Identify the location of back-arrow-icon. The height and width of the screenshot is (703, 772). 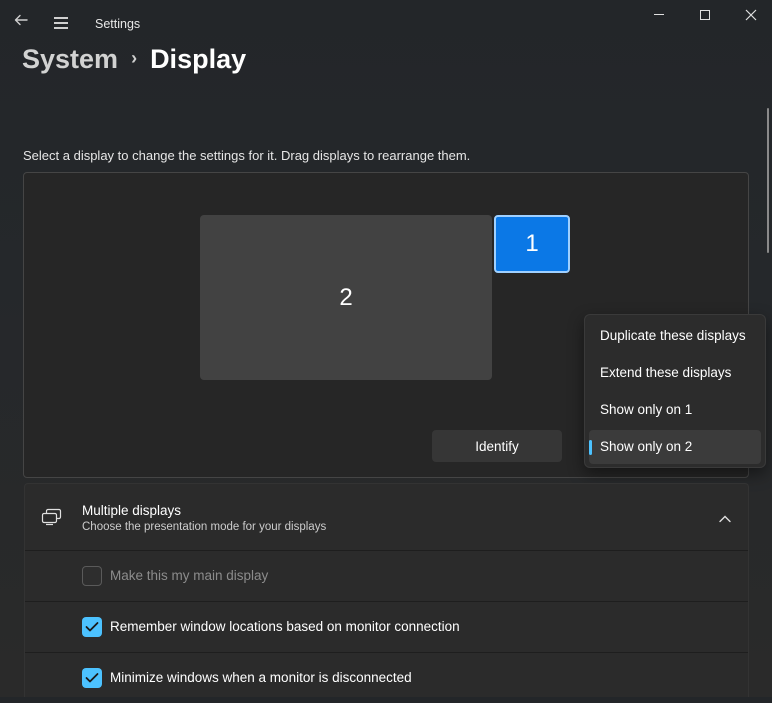
(21, 23).